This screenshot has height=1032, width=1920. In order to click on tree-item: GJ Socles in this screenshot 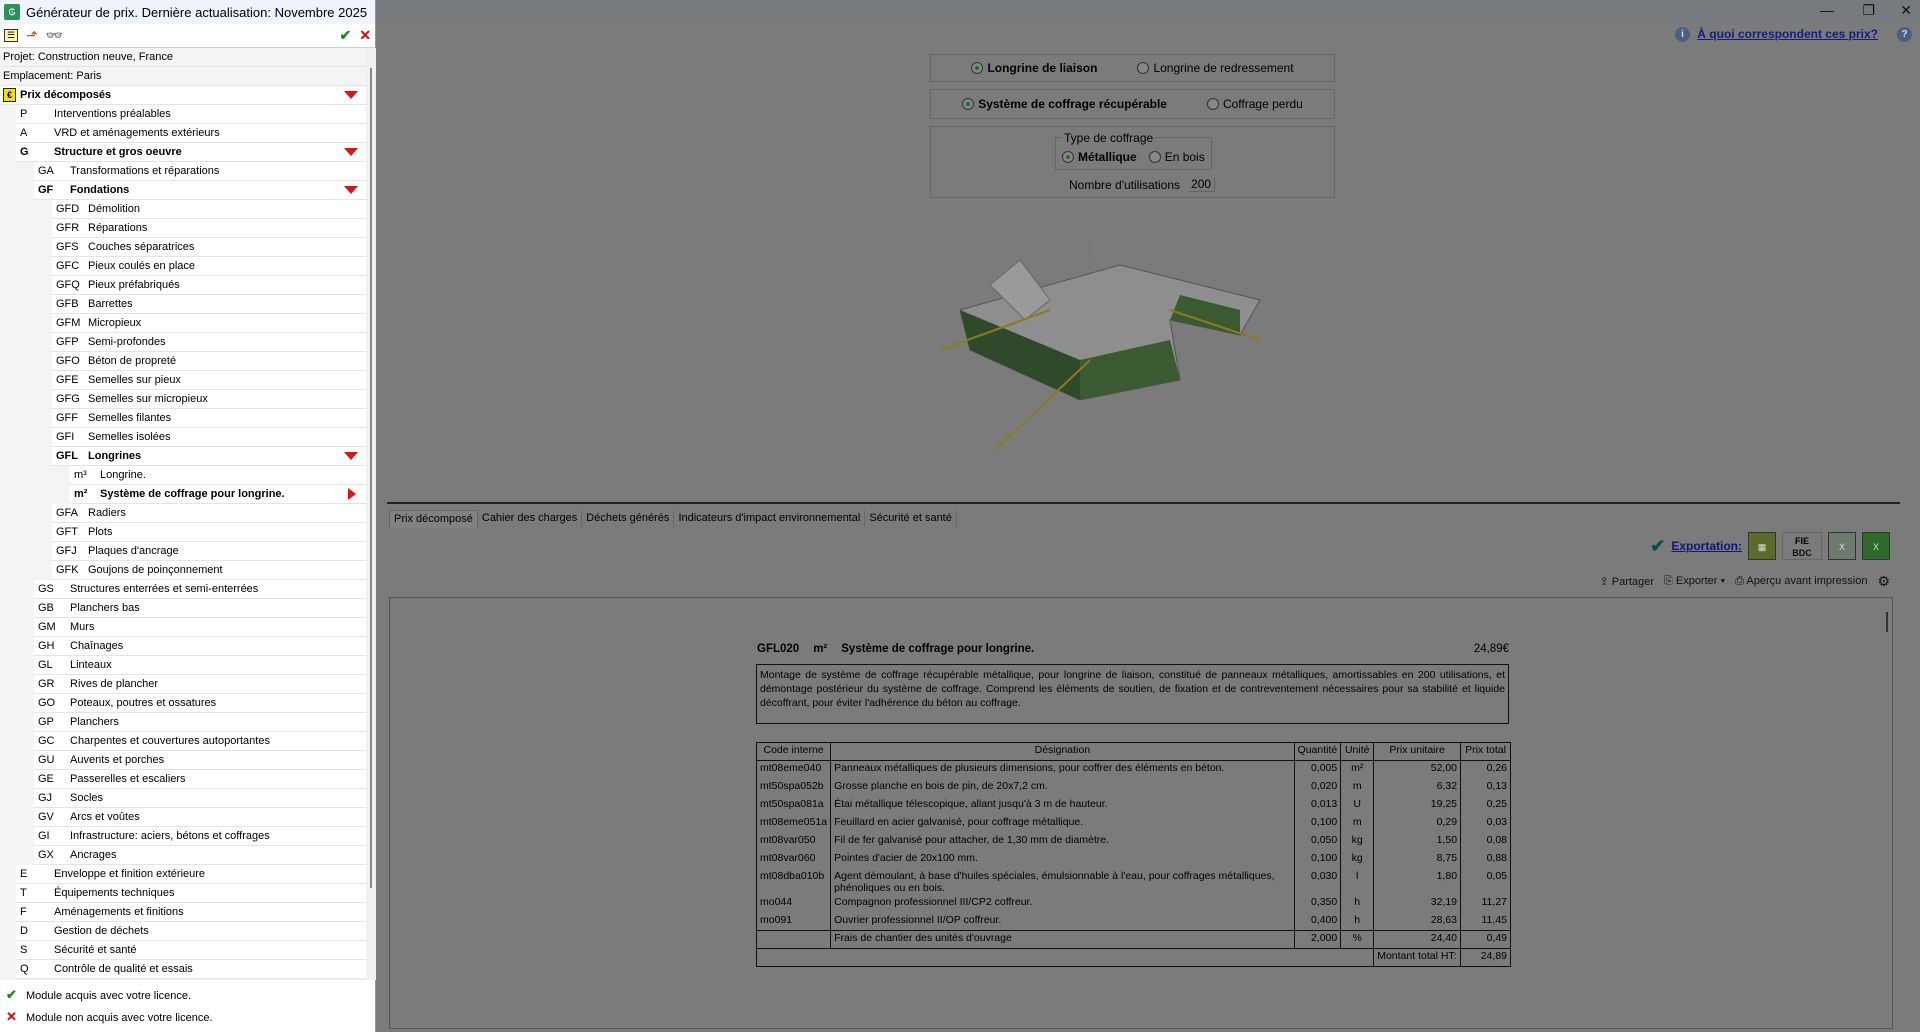, I will do `click(200, 798)`.